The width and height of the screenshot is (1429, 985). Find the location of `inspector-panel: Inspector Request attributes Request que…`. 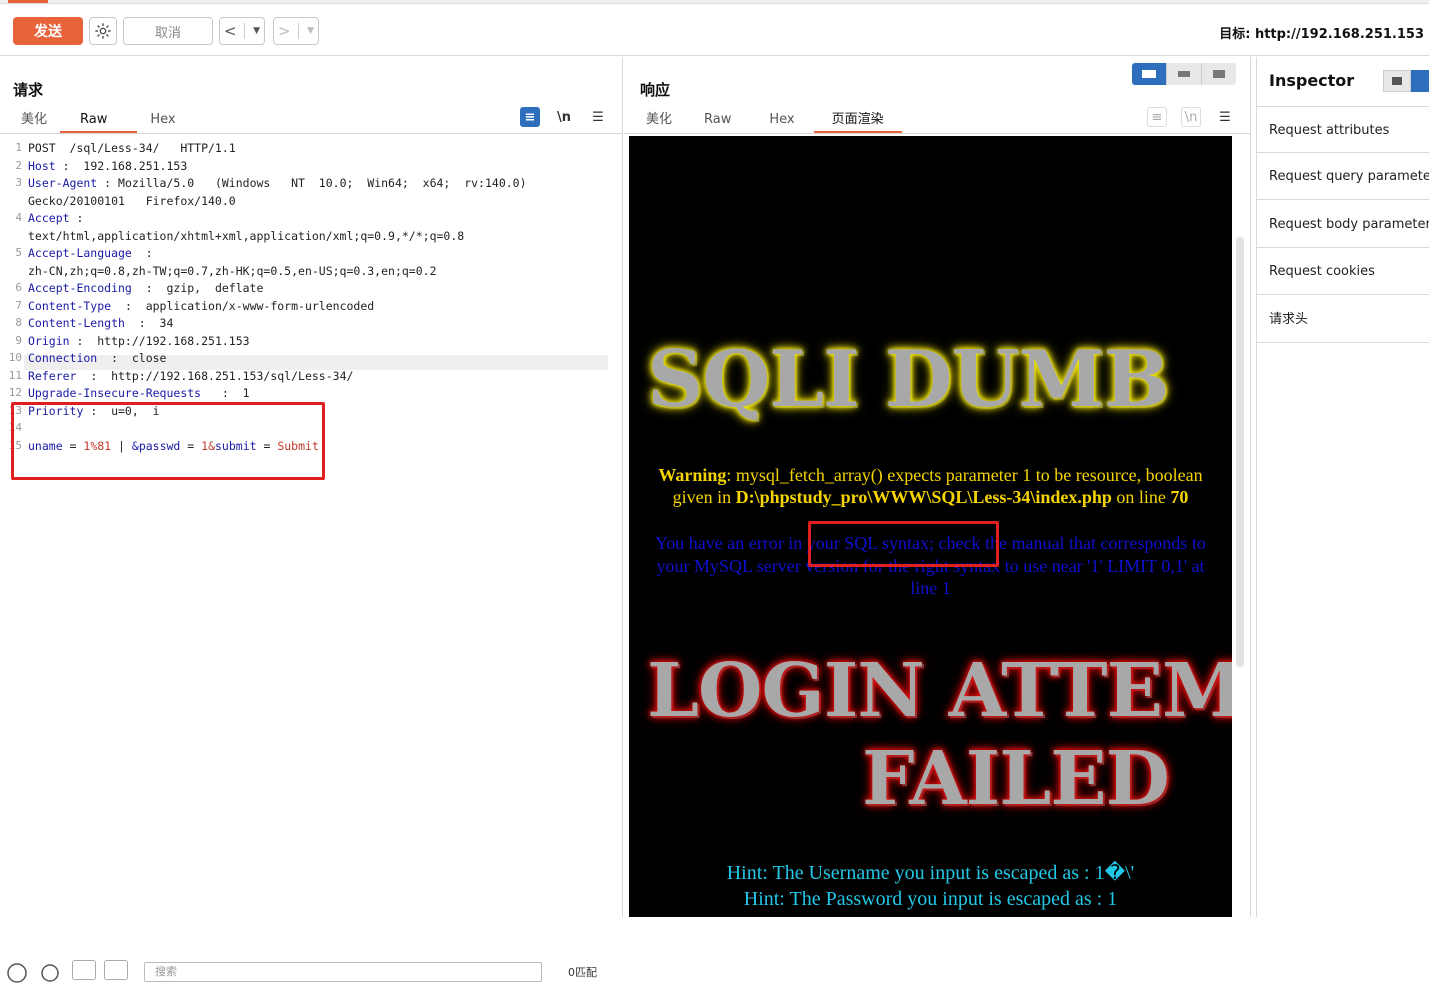

inspector-panel: Inspector Request attributes Request que… is located at coordinates (1342, 487).